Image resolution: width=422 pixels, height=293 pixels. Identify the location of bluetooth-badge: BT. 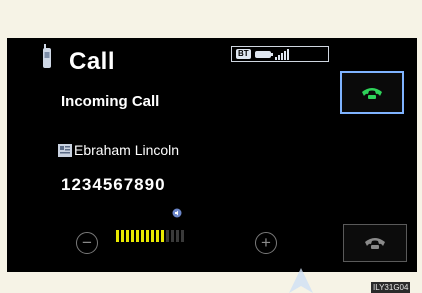
(243, 54).